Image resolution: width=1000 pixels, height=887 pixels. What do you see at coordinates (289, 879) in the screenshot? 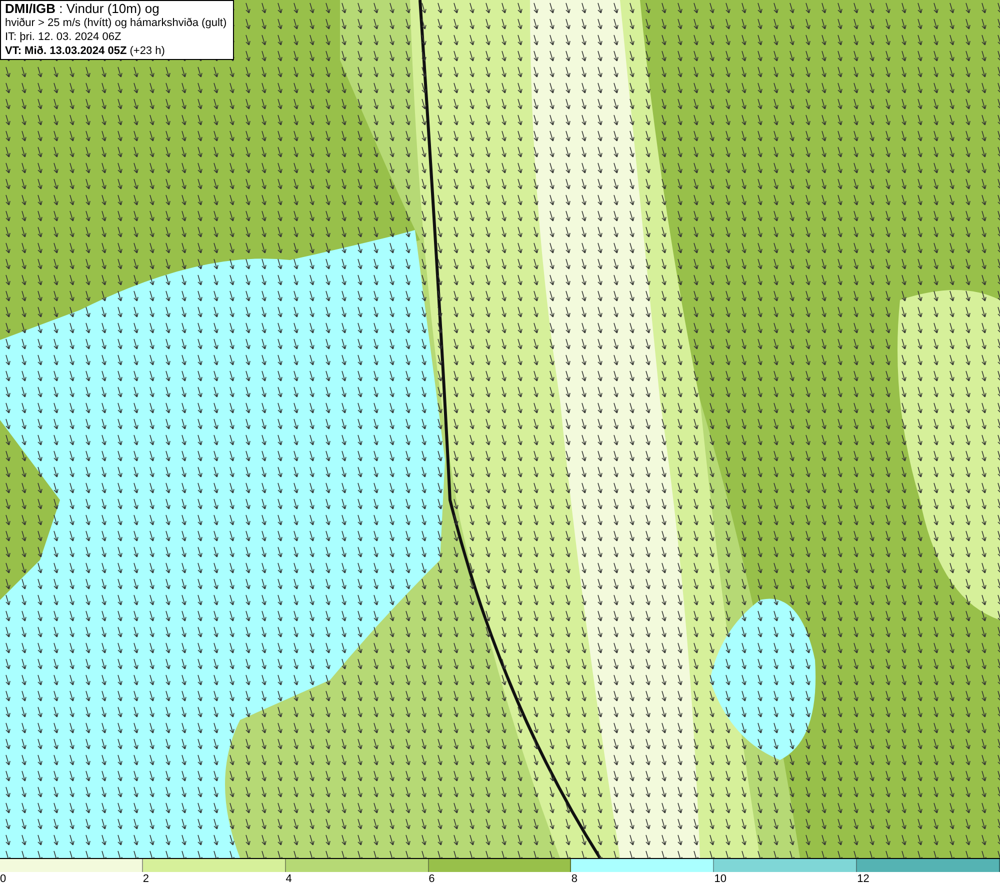
I see `legend-label: 4` at bounding box center [289, 879].